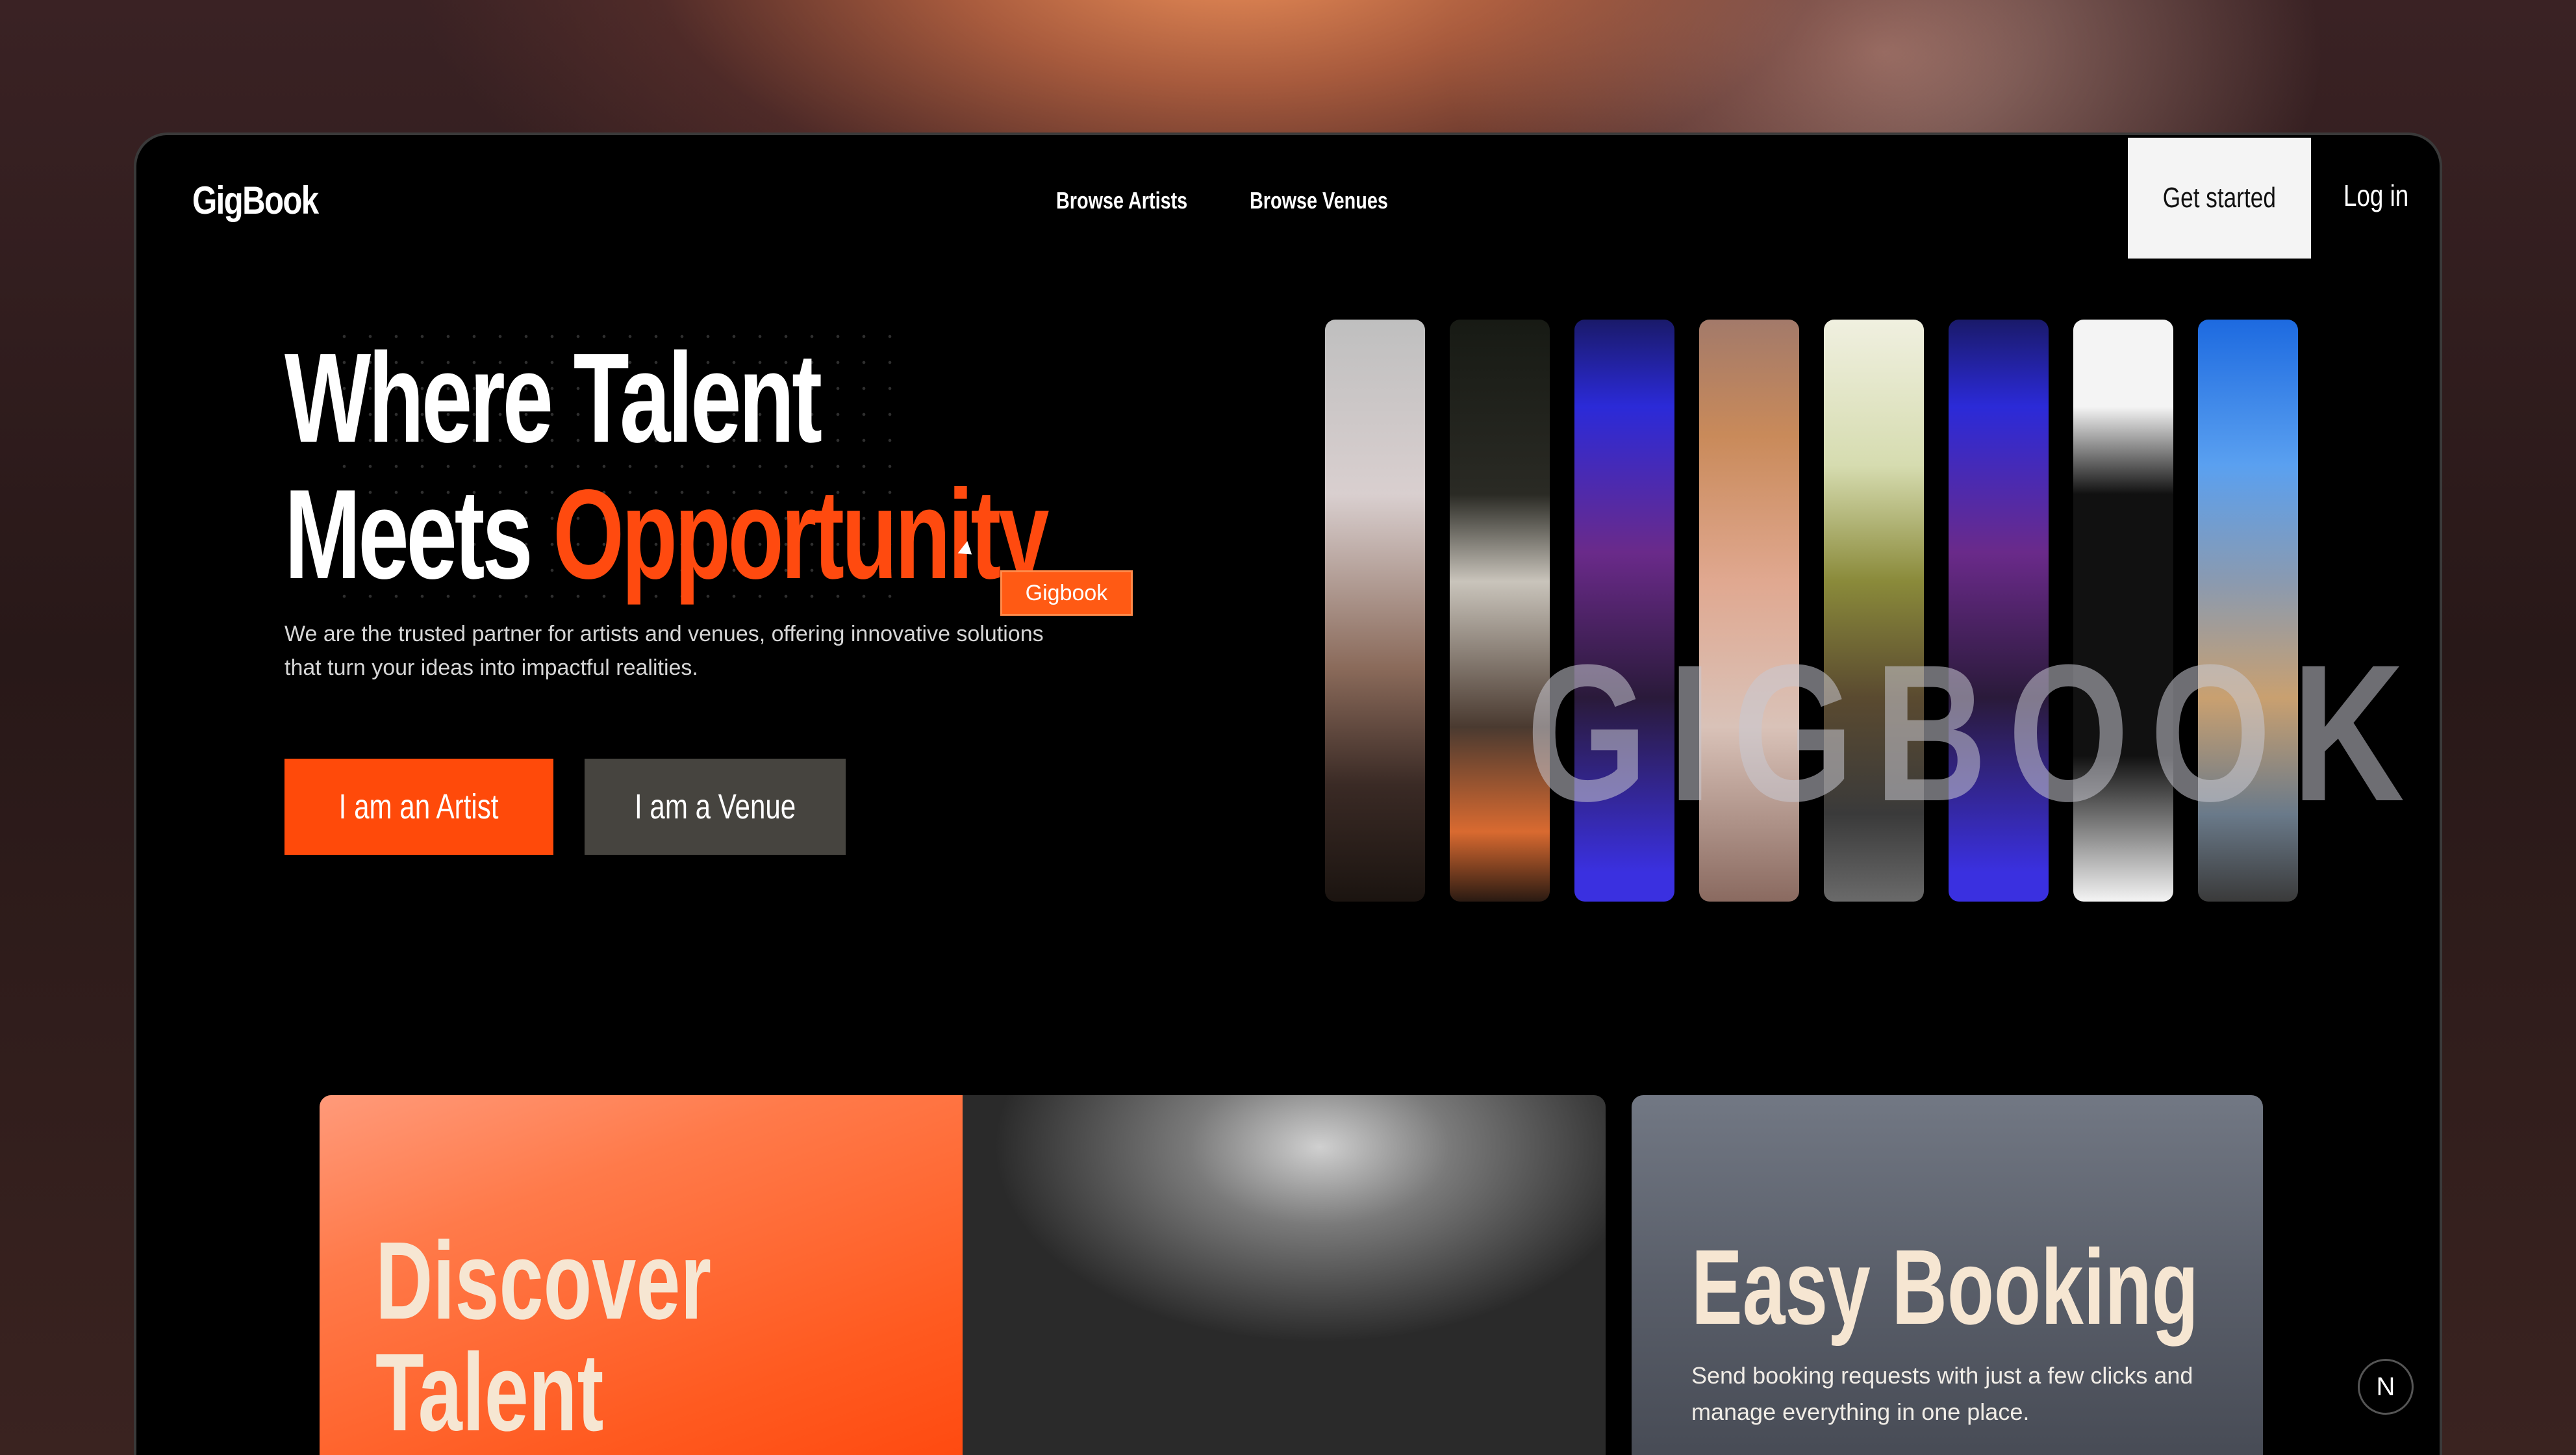 This screenshot has height=1455, width=2576. I want to click on artist-button: I am an Artist, so click(419, 807).